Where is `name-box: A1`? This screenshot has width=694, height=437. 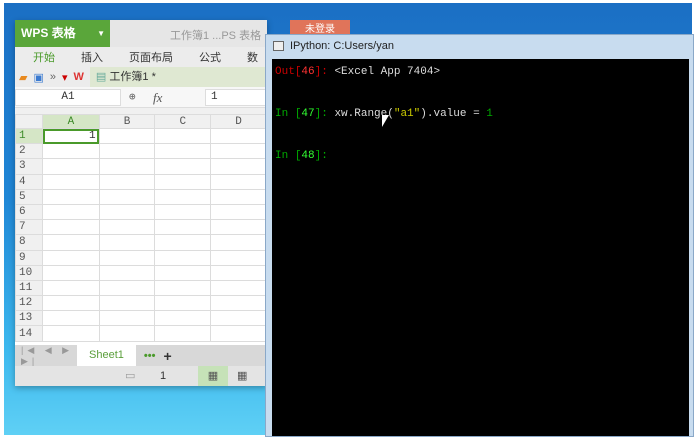
name-box: A1 is located at coordinates (68, 97).